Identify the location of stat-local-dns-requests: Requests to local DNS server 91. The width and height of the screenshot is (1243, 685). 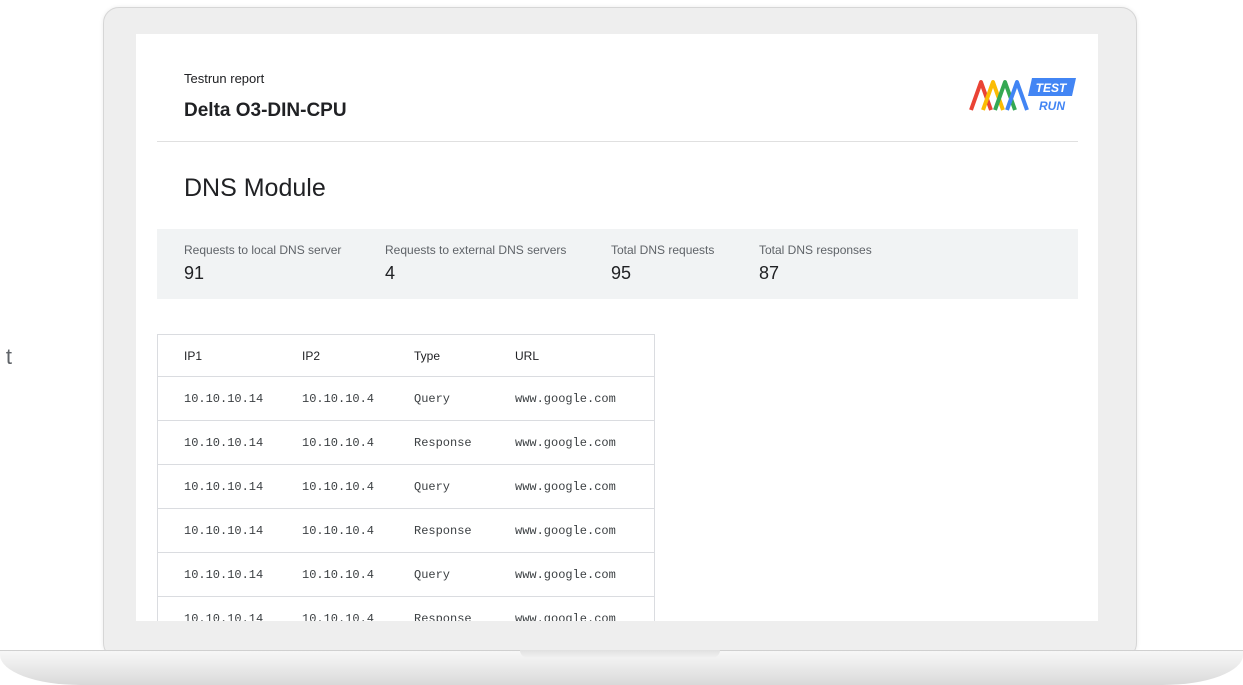
(262, 263).